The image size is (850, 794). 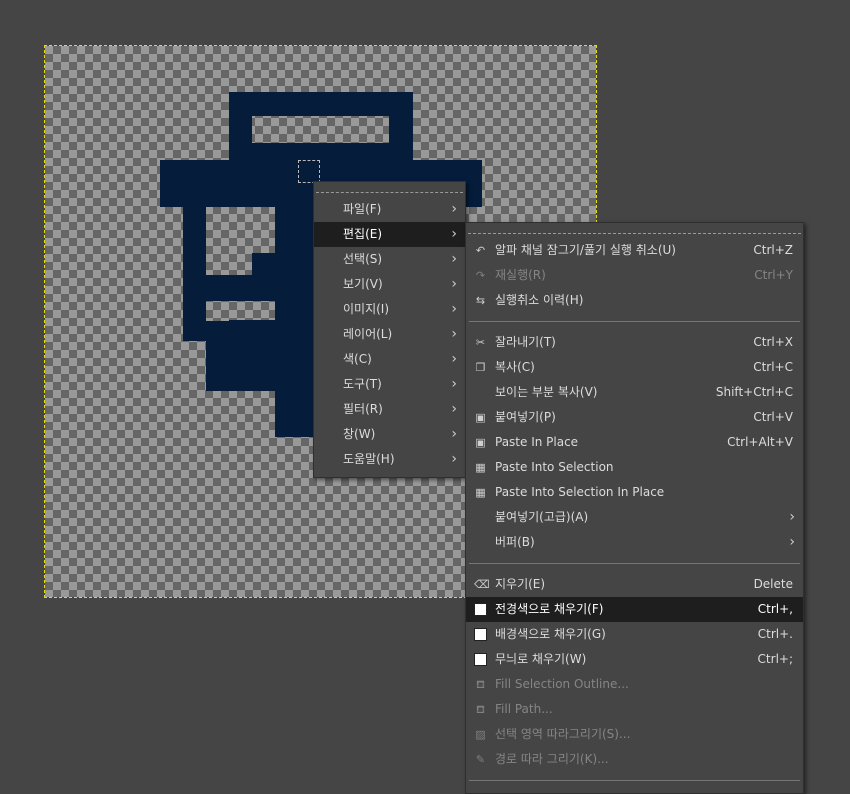 I want to click on menu-item-cut: ✂ 잘라내기(T) Ctrl+X, so click(x=634, y=342).